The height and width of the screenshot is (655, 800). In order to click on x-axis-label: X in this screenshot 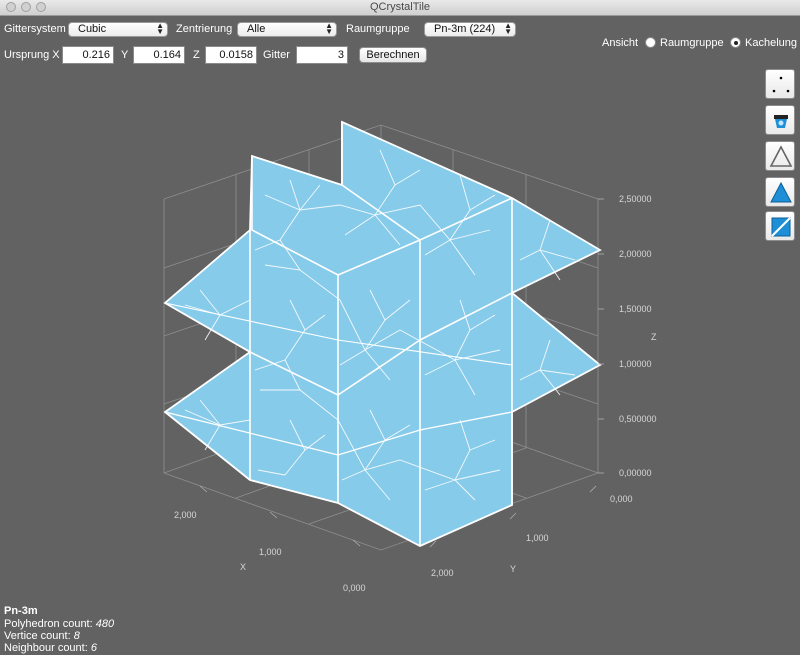, I will do `click(243, 567)`.